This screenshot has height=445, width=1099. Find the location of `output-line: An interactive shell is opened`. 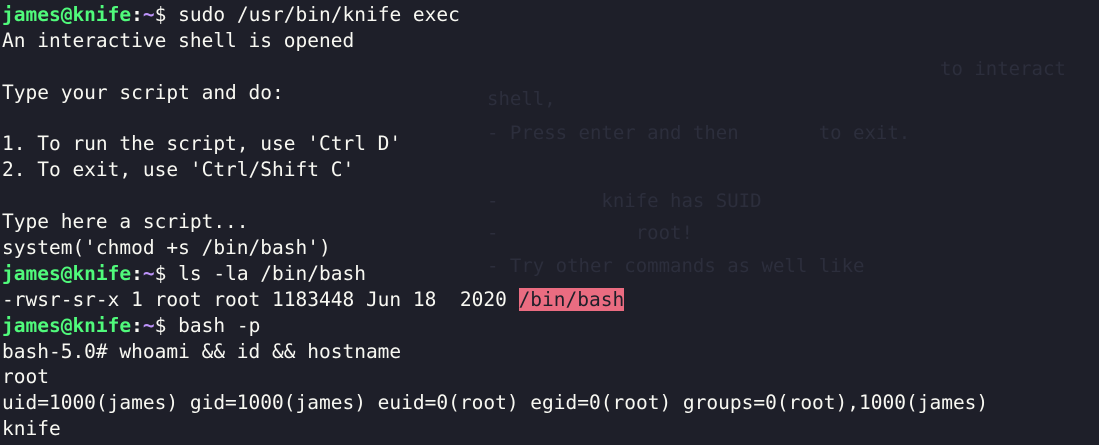

output-line: An interactive shell is opened is located at coordinates (178, 40).